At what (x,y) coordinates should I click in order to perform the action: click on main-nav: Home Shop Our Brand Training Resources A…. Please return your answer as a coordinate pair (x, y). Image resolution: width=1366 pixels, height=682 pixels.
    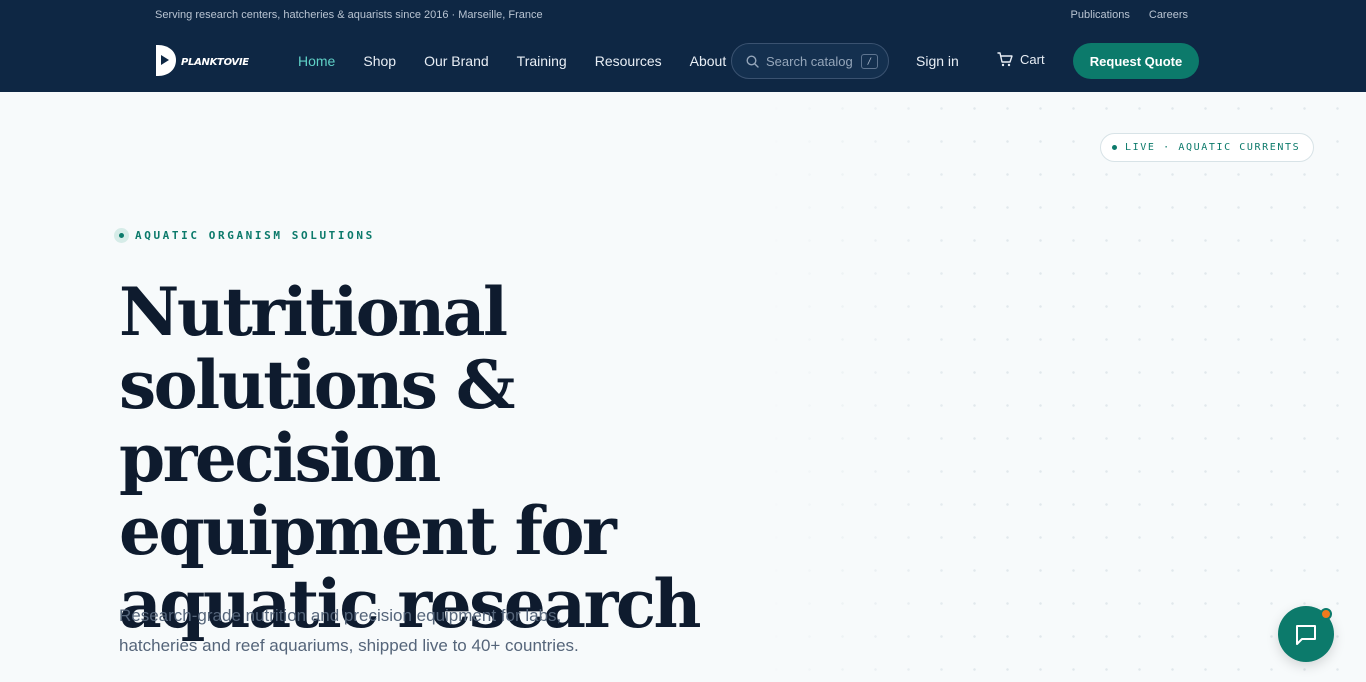
    Looking at the image, I should click on (526, 61).